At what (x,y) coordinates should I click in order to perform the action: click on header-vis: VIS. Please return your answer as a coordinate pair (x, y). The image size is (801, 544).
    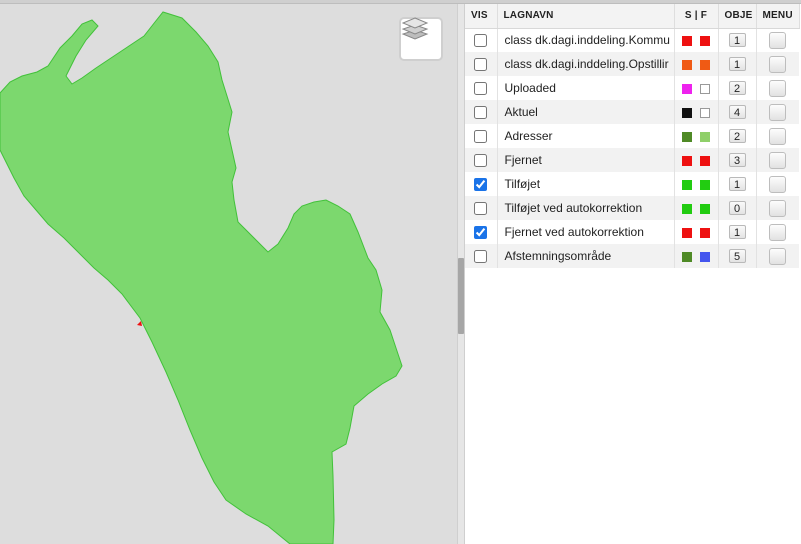
    Looking at the image, I should click on (481, 16).